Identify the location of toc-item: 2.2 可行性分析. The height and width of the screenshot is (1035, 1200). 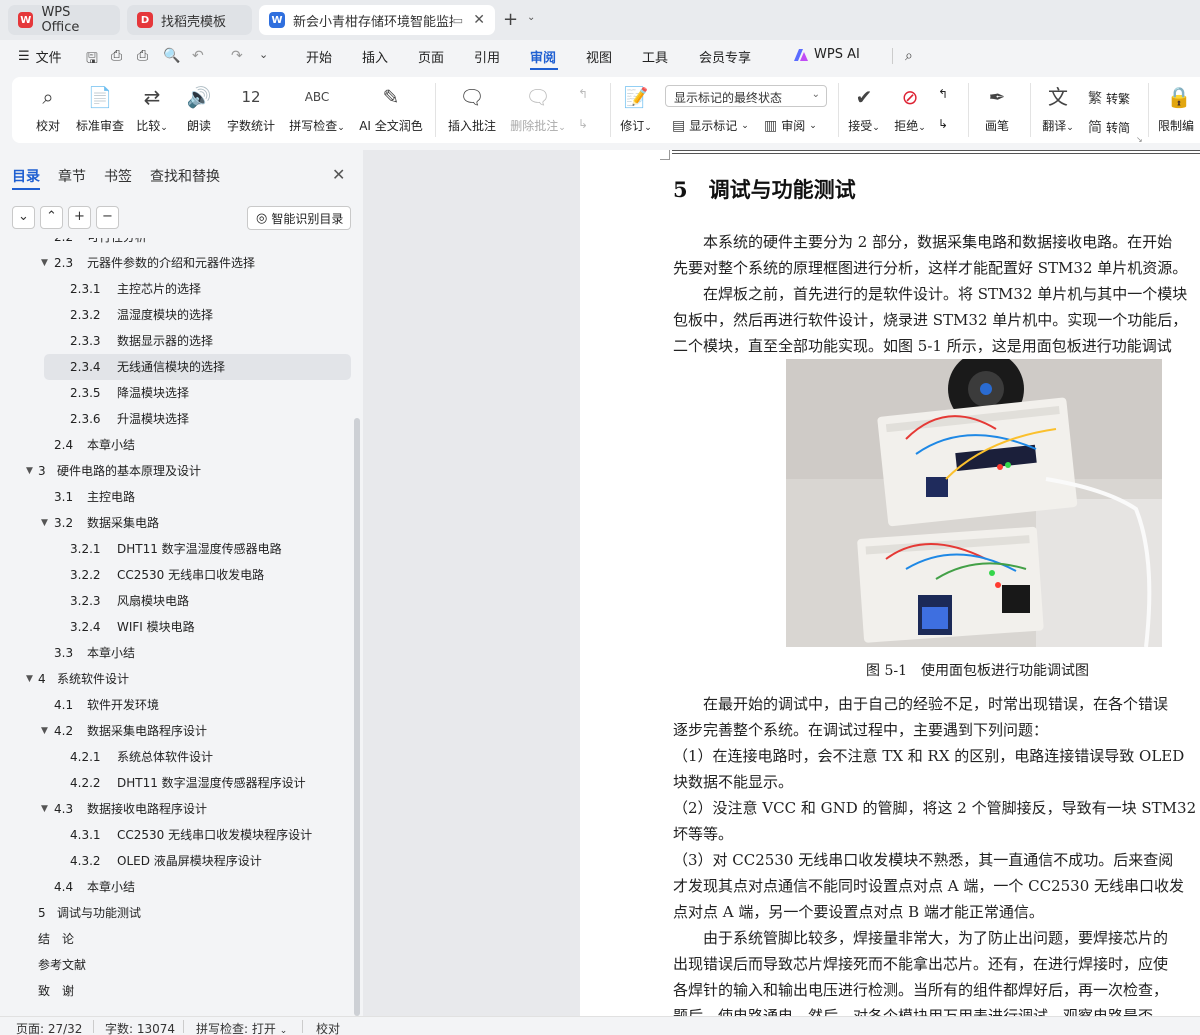
(176, 244).